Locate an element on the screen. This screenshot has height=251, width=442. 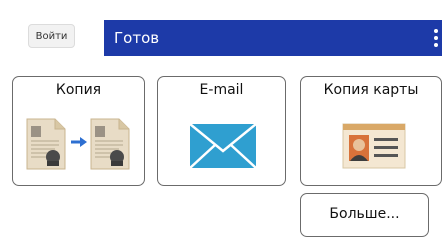
id-card-copy-tile-label: Копия карты is located at coordinates (371, 90).